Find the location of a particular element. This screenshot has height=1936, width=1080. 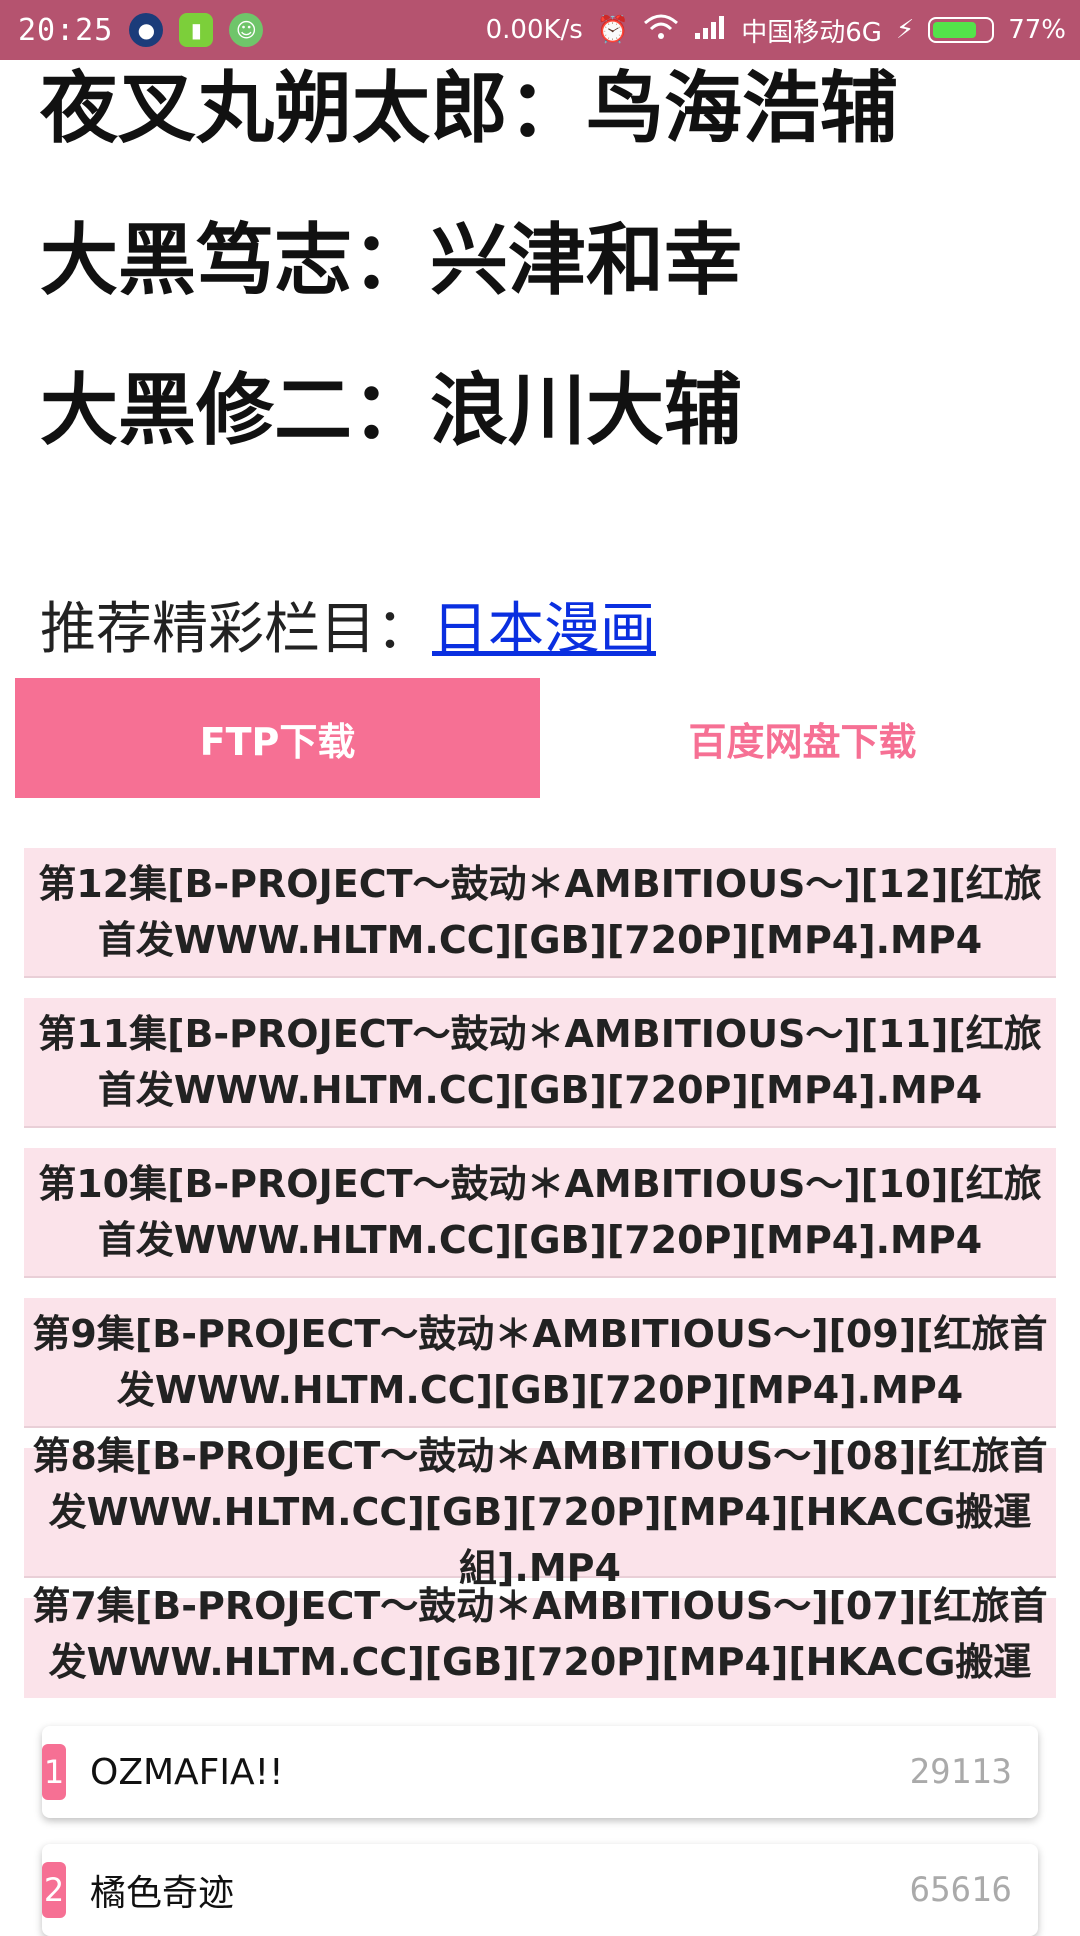

rank-title: OZMAFIA!! is located at coordinates (187, 1772).